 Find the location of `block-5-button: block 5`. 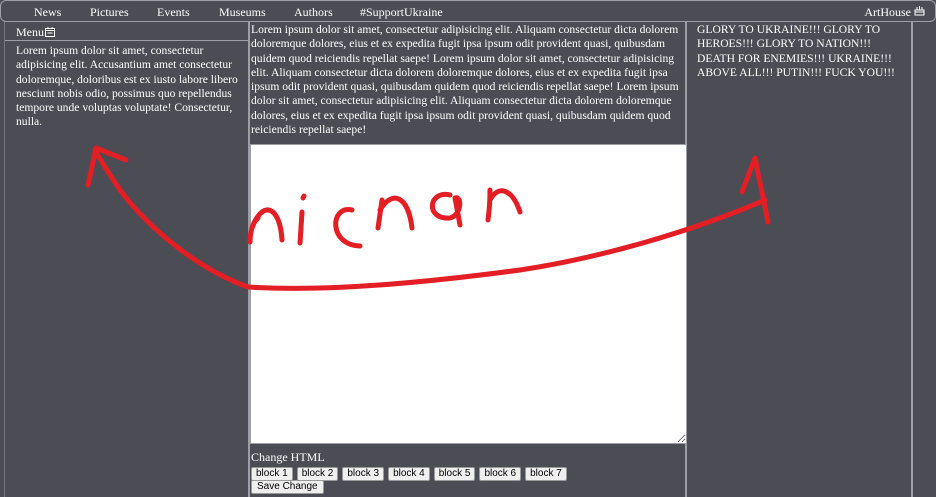

block-5-button: block 5 is located at coordinates (454, 474).